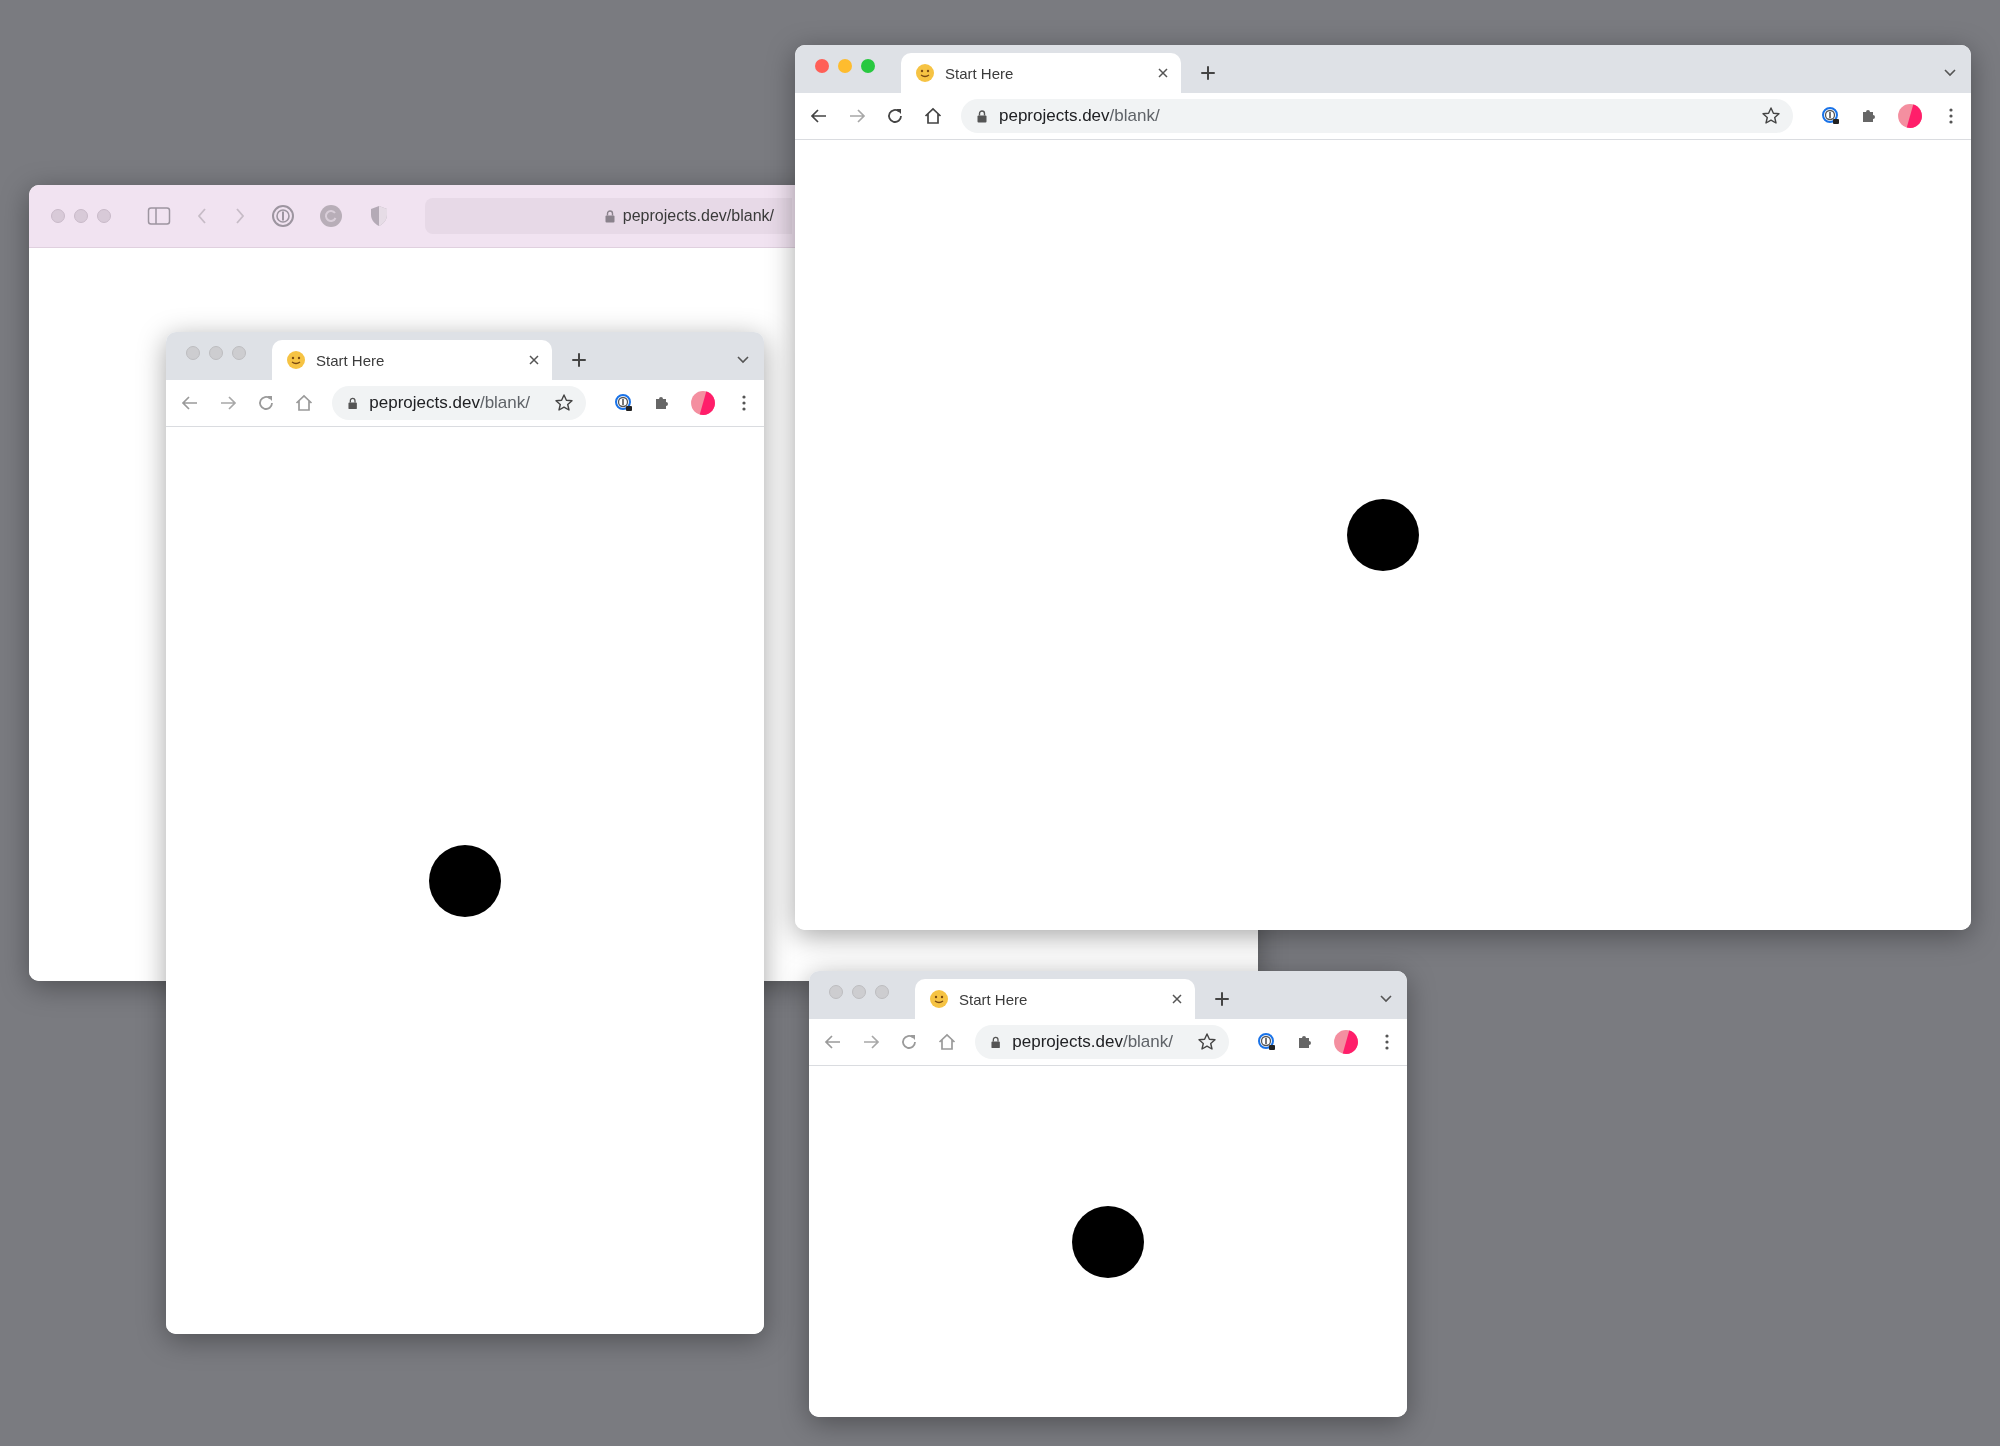 This screenshot has width=2000, height=1446. I want to click on sidebar-icon, so click(159, 216).